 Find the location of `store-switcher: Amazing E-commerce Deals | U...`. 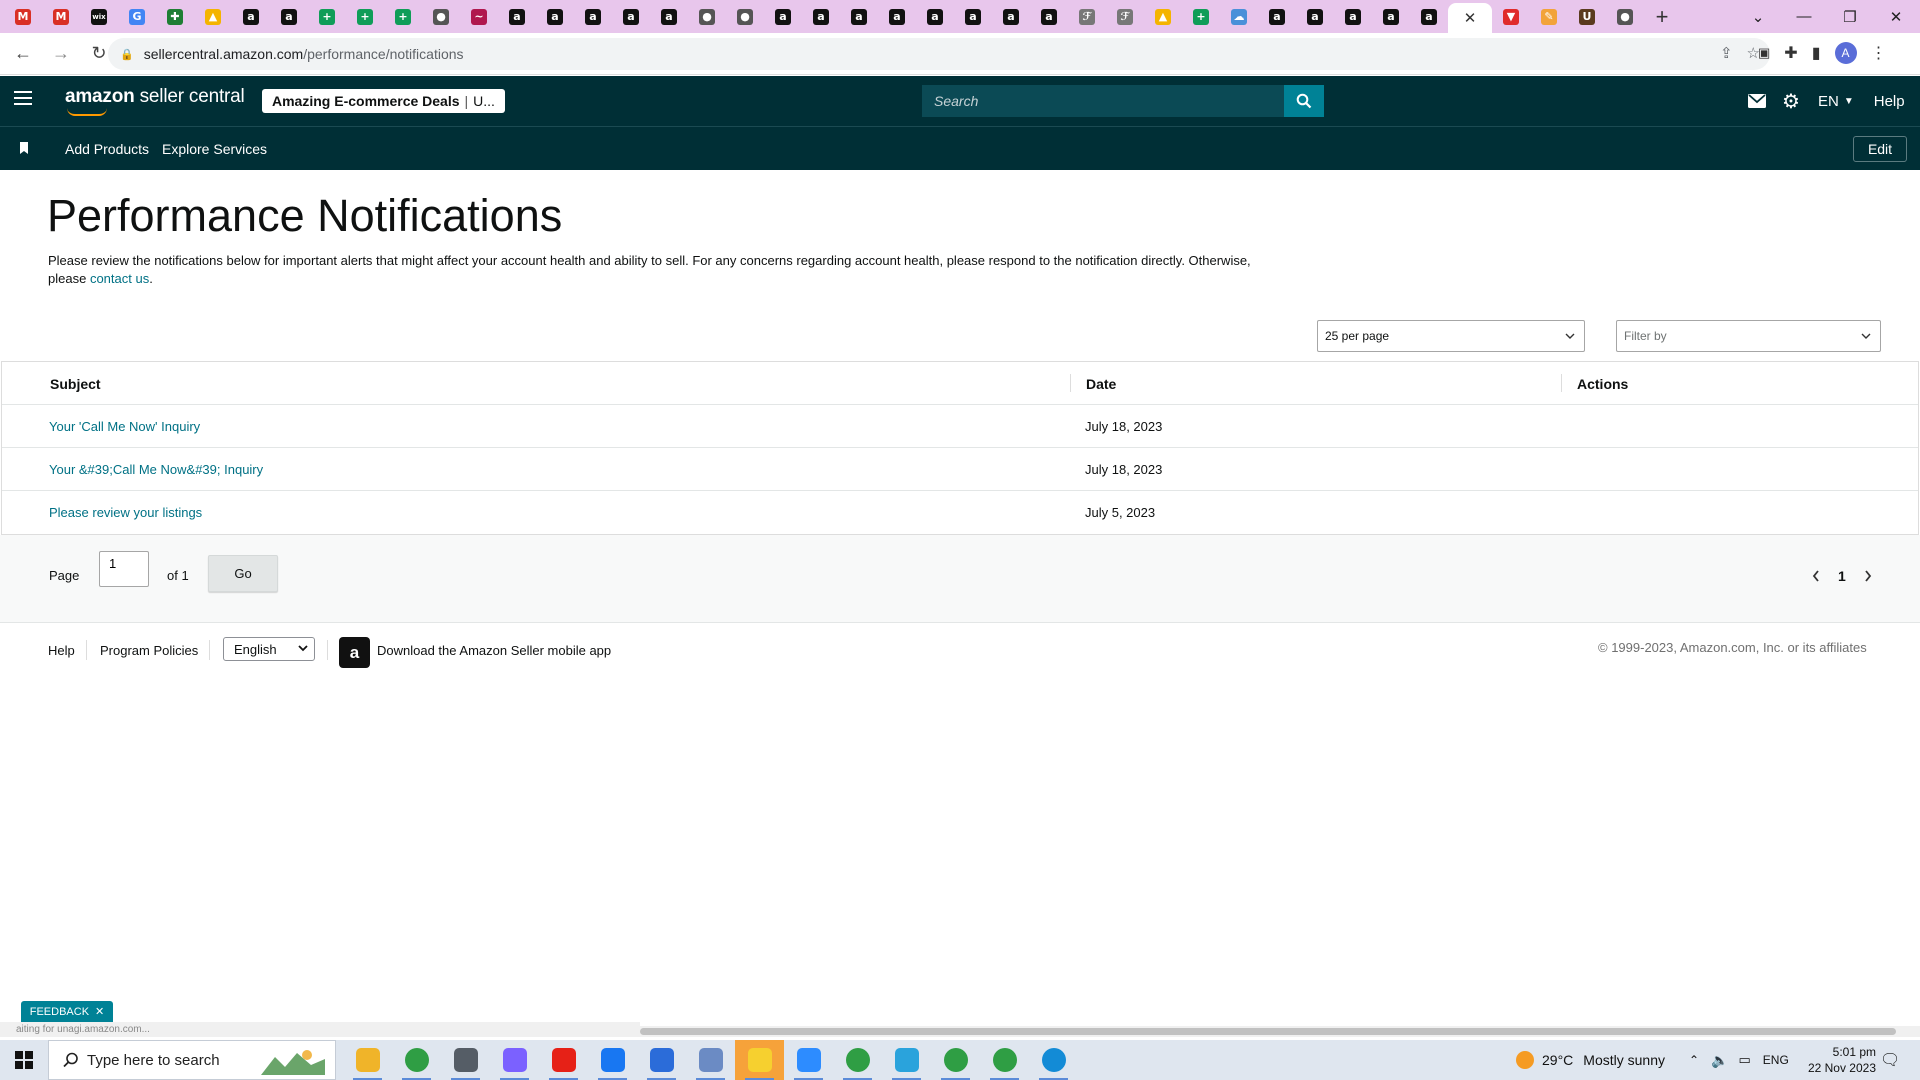

store-switcher: Amazing E-commerce Deals | U... is located at coordinates (383, 101).